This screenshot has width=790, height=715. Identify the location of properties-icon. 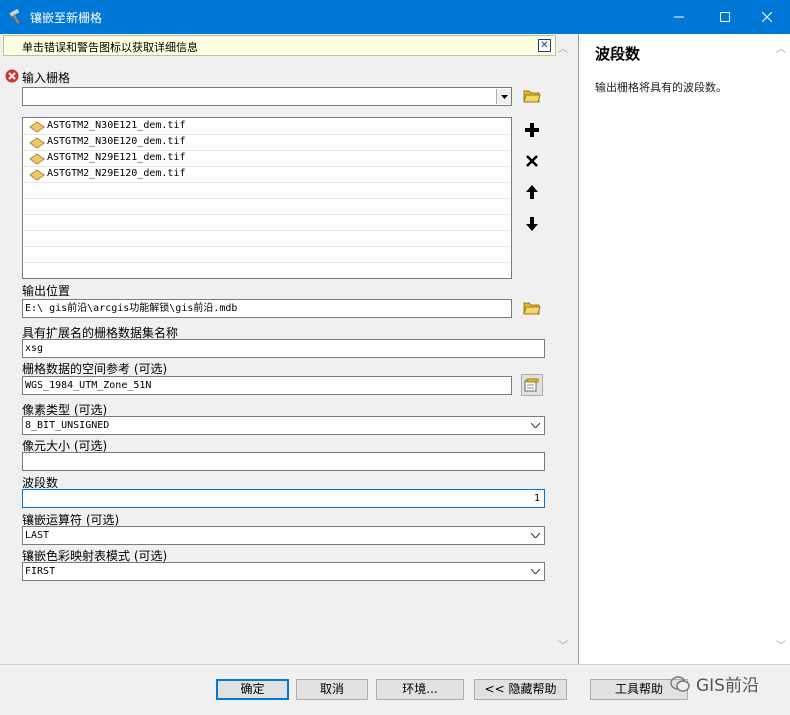
(531, 385).